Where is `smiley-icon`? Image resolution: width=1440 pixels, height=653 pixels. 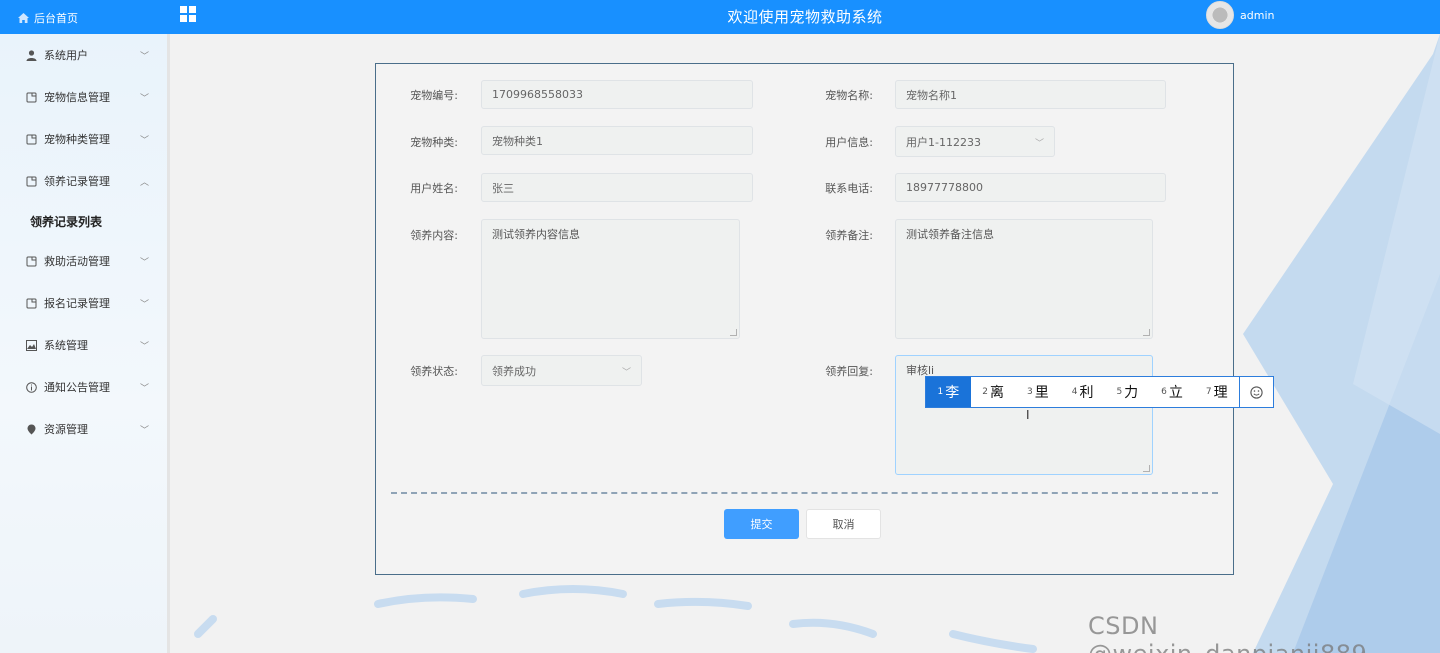
smiley-icon is located at coordinates (1256, 392).